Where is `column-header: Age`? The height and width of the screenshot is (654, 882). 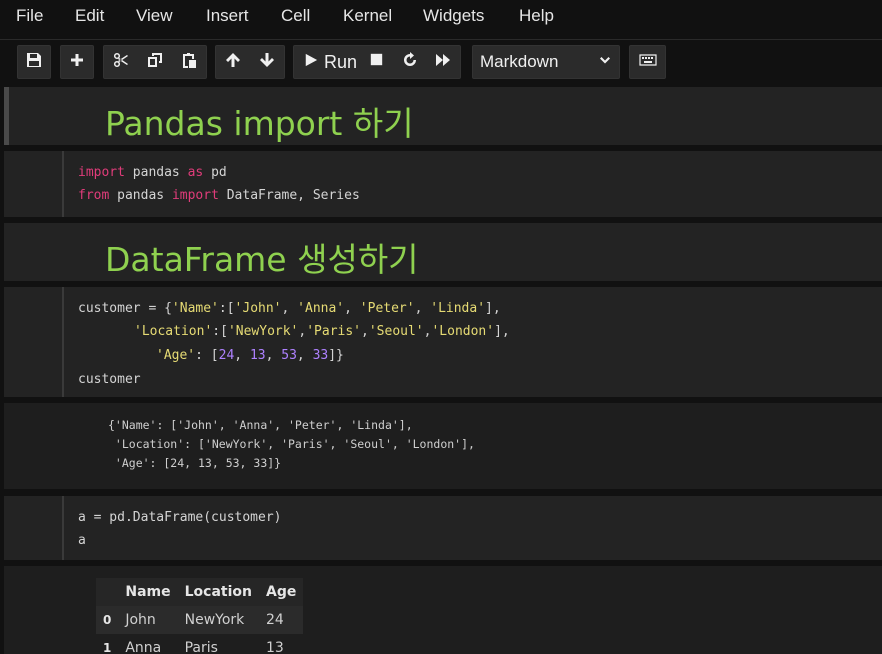 column-header: Age is located at coordinates (281, 592).